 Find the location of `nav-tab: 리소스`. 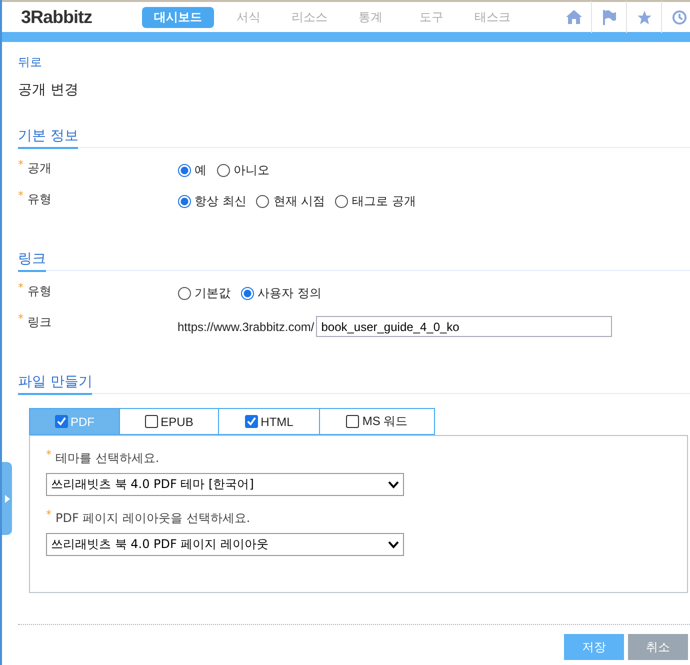

nav-tab: 리소스 is located at coordinates (309, 17).